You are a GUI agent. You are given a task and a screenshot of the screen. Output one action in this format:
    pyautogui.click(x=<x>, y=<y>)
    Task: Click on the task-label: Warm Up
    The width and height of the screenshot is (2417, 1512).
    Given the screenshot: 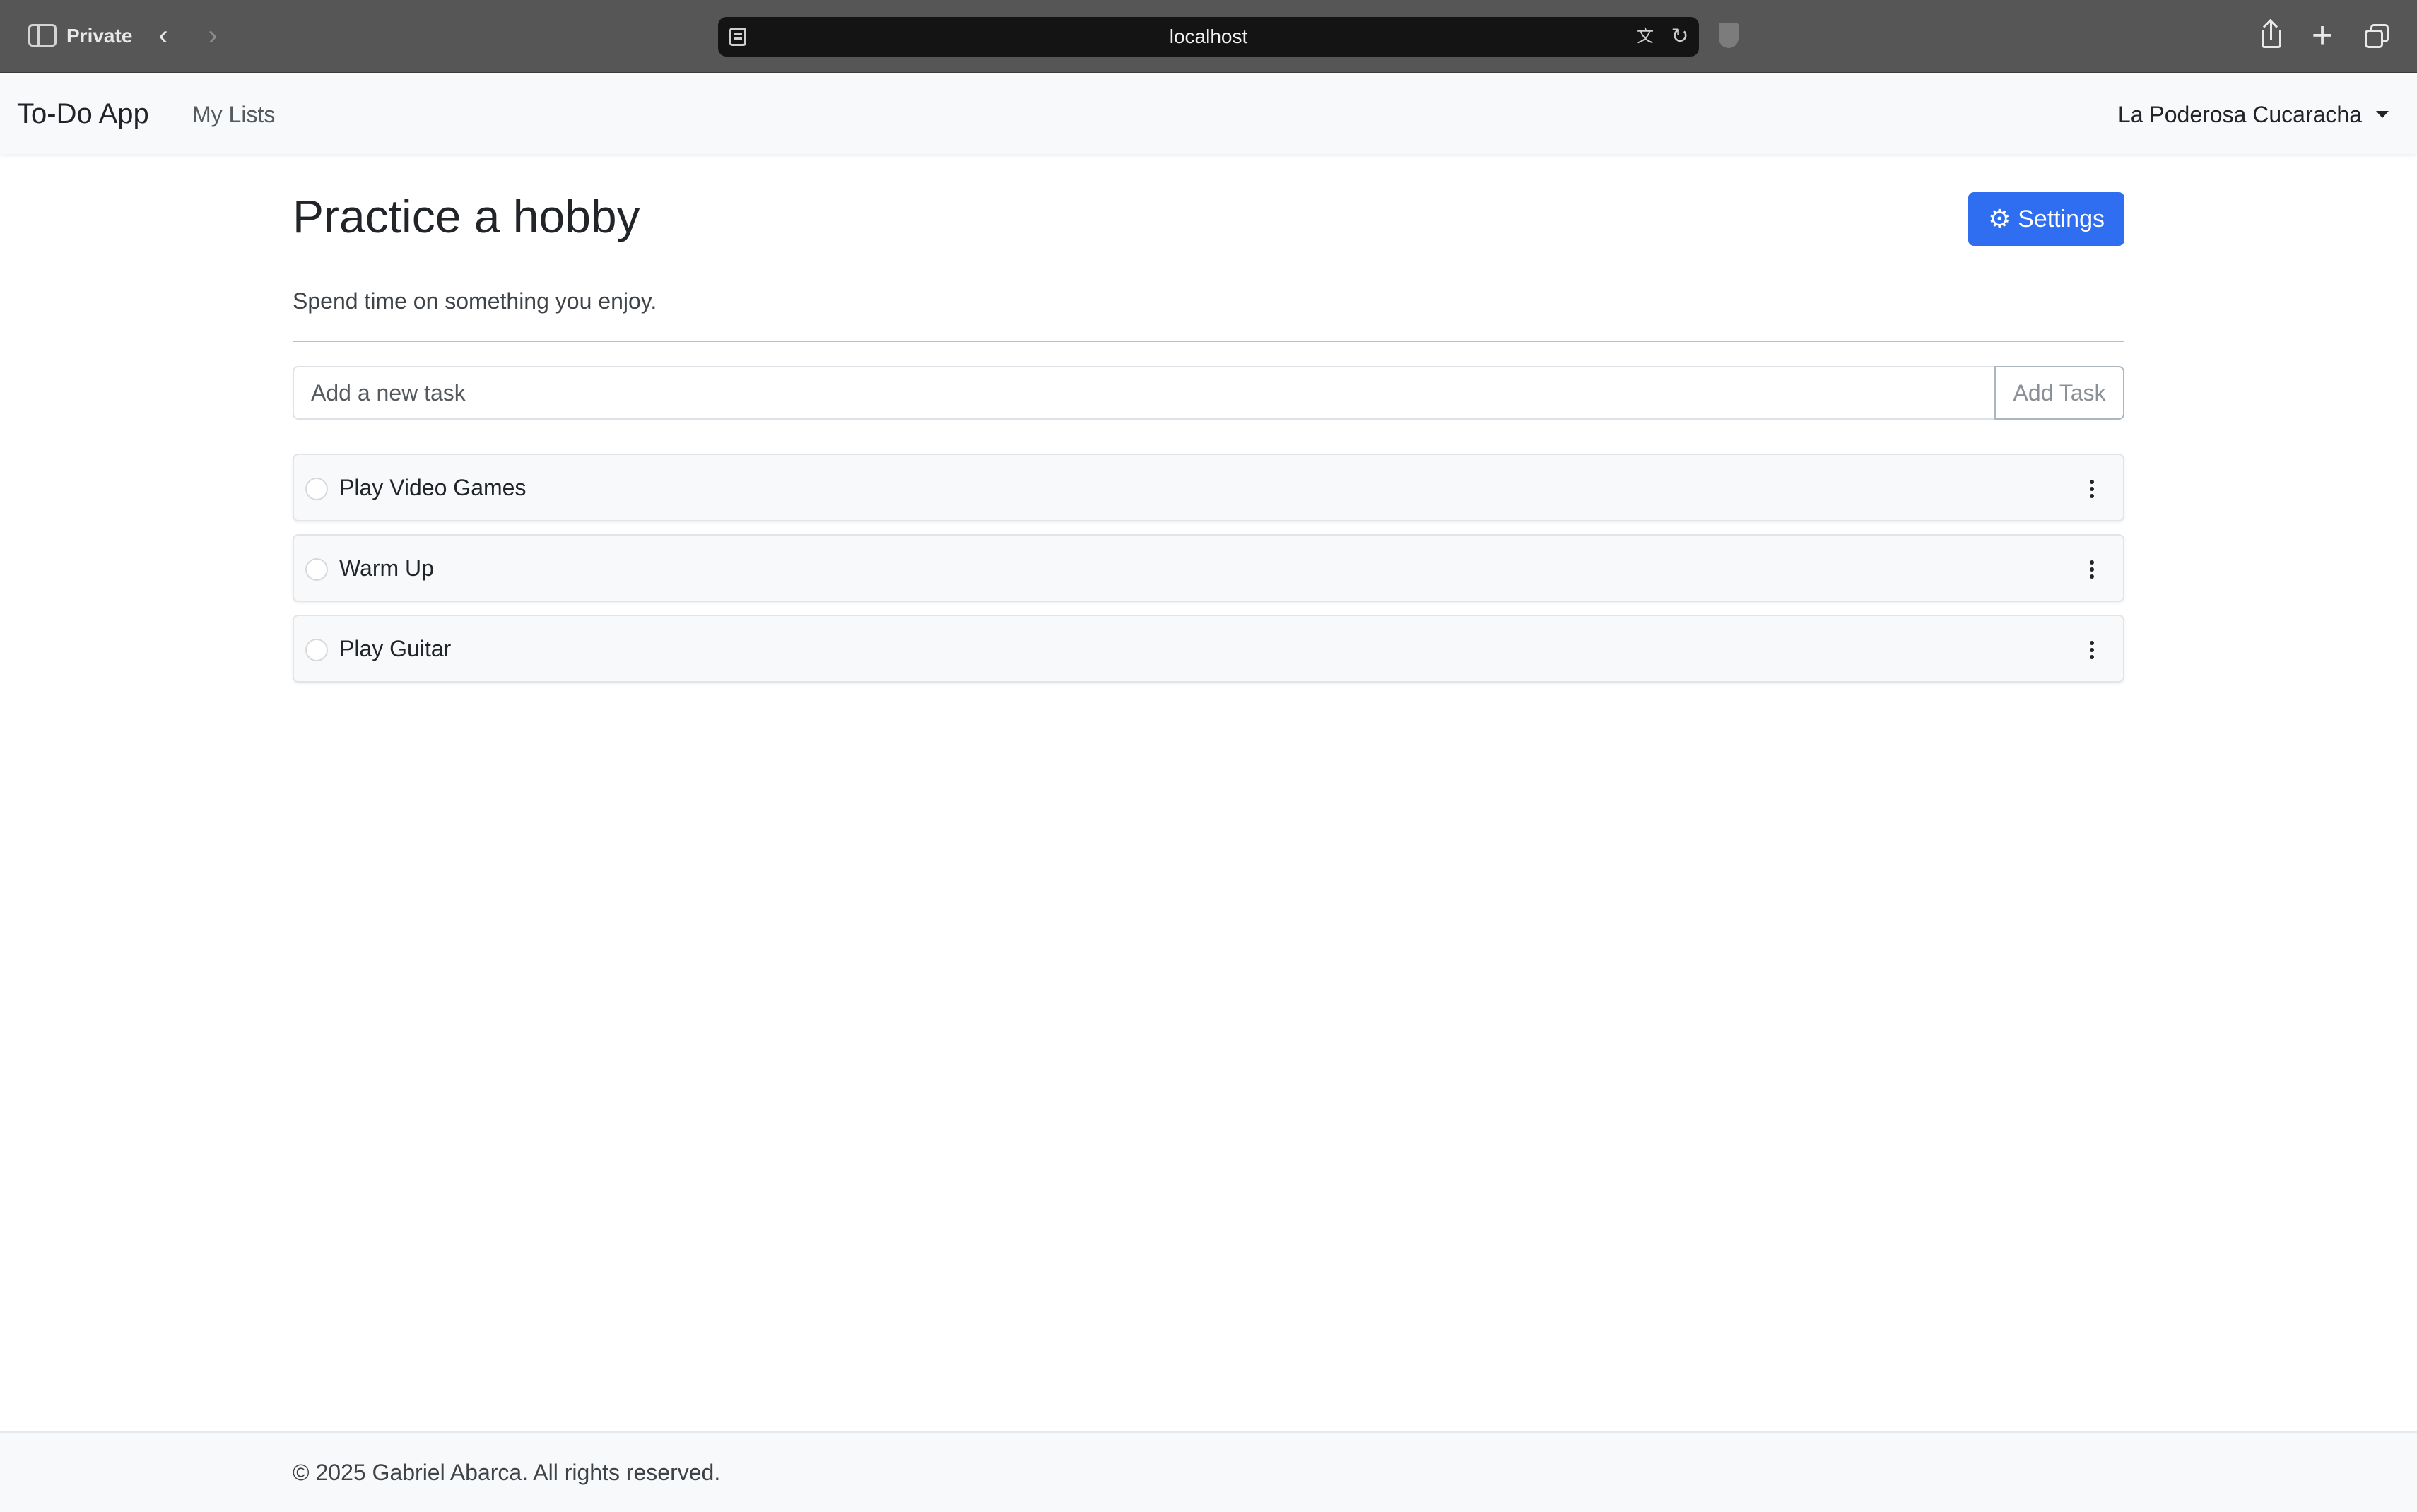 What is the action you would take?
    pyautogui.click(x=386, y=568)
    